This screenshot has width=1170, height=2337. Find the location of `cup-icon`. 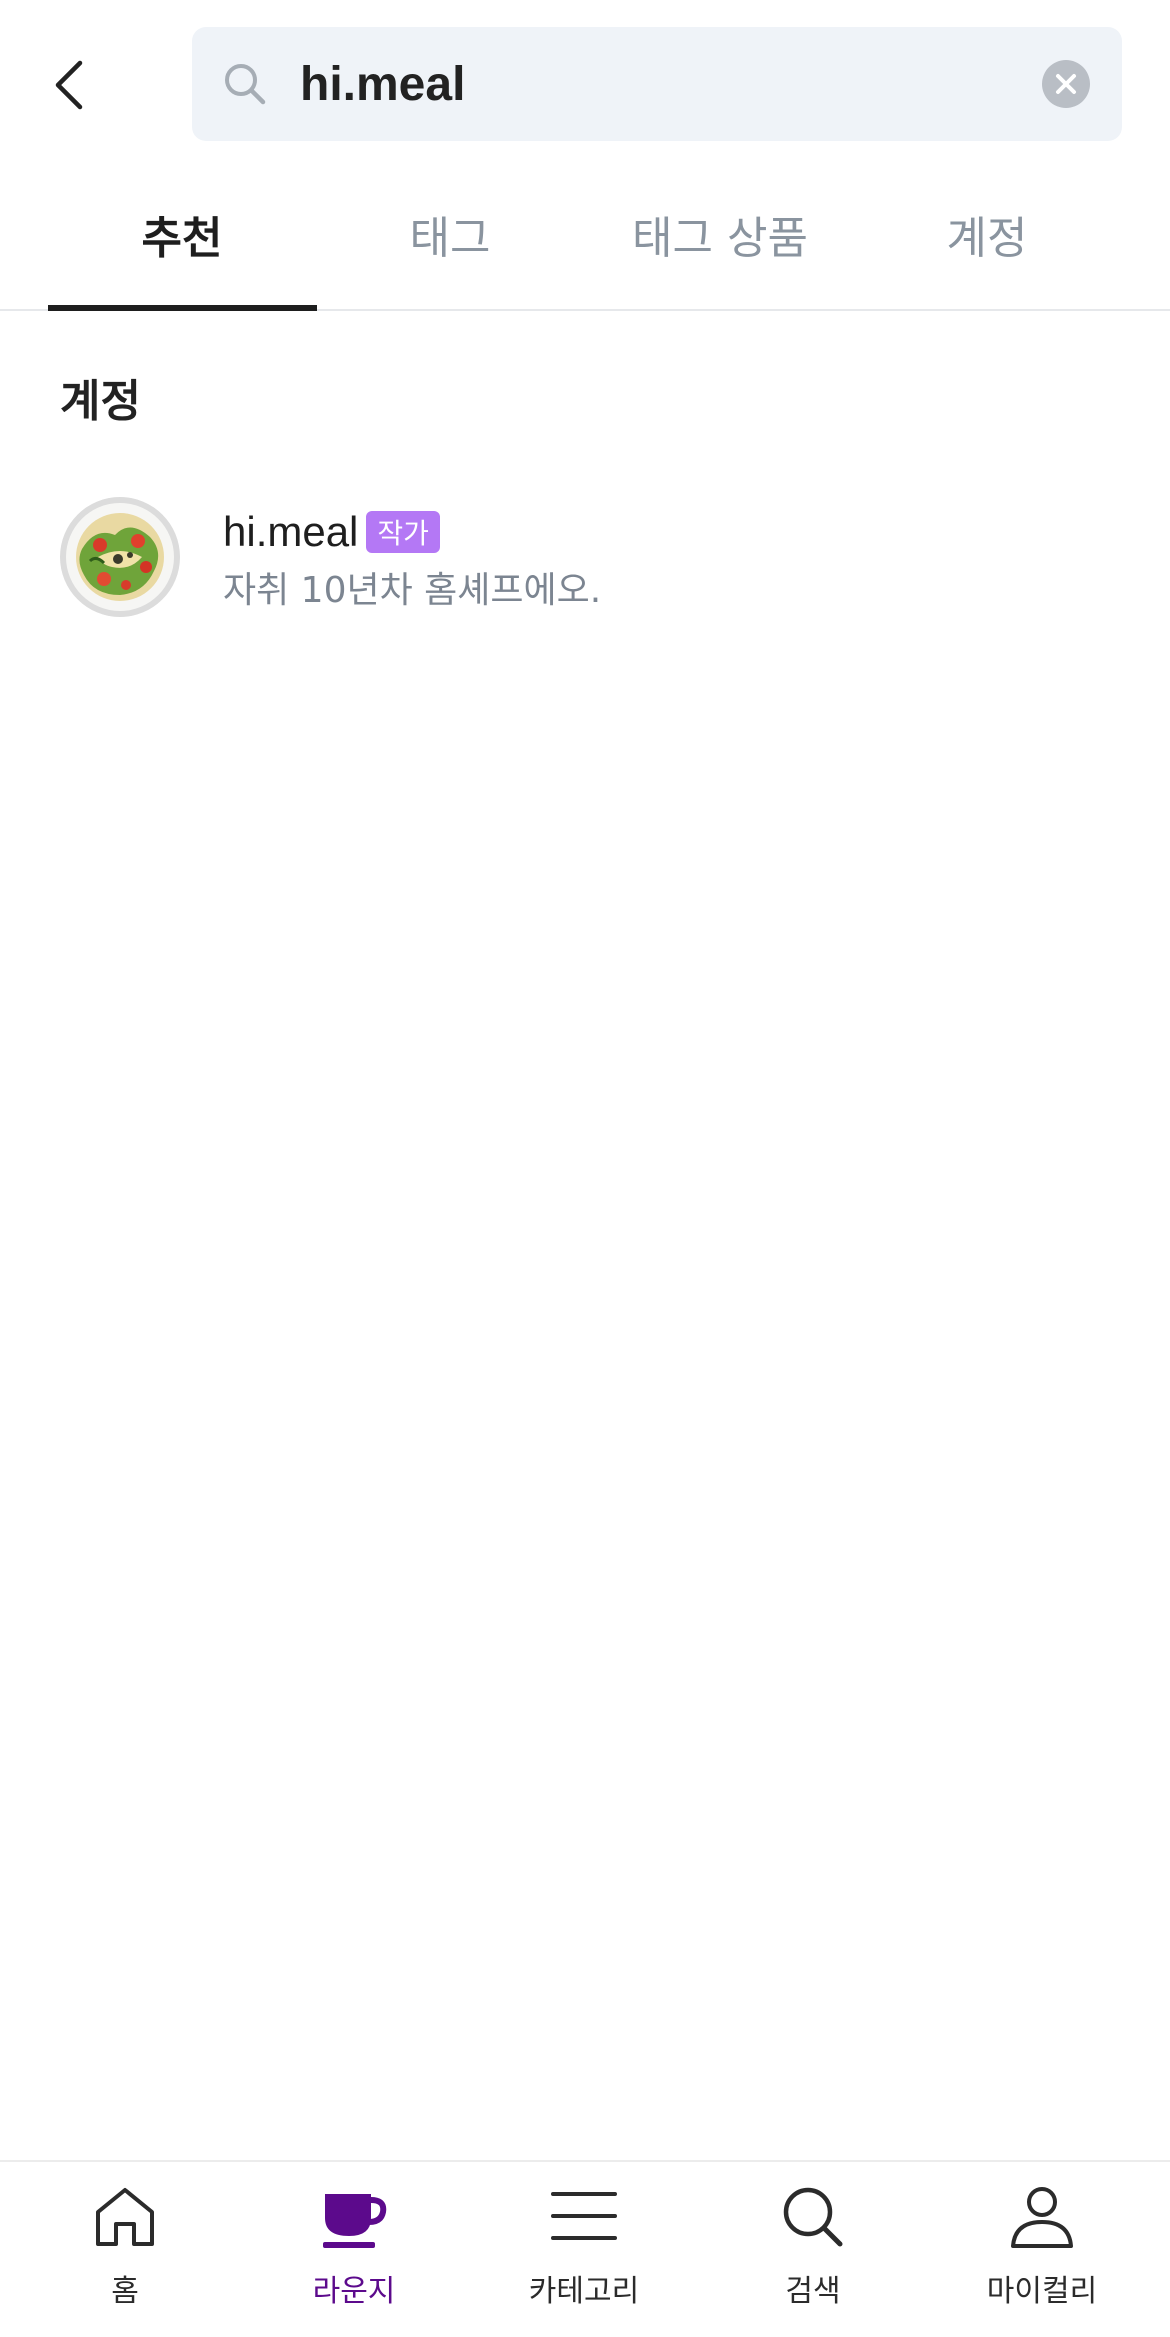

cup-icon is located at coordinates (355, 2221).